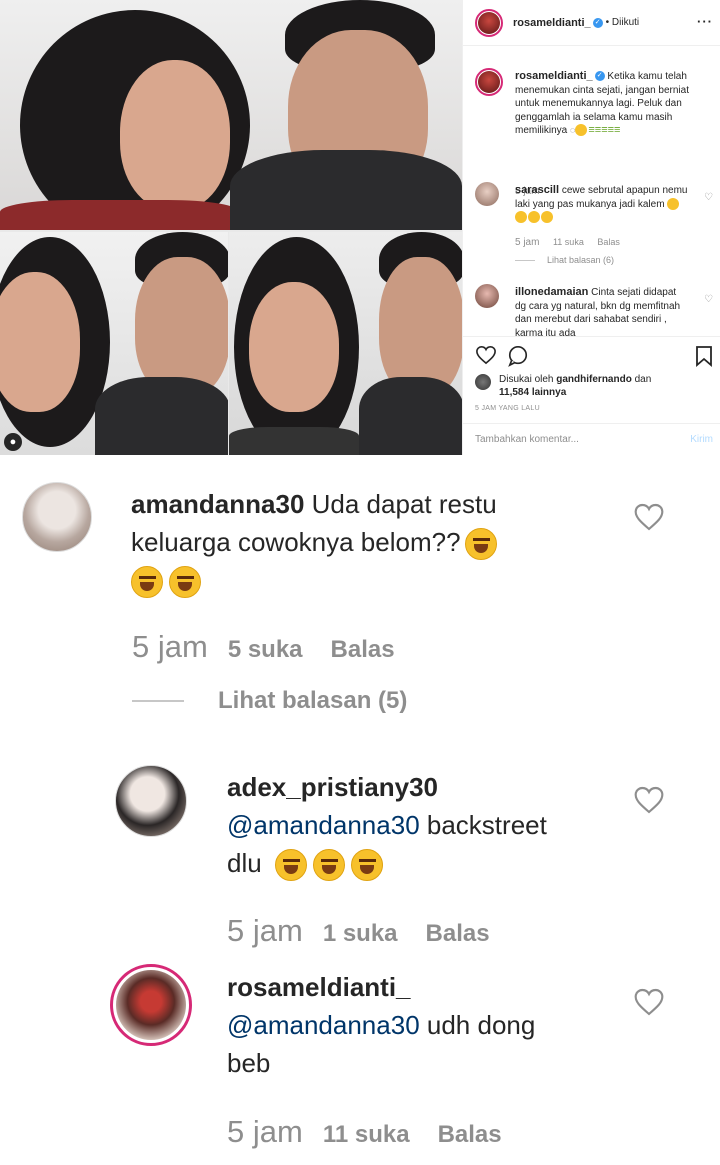  I want to click on caption-username: rosameldianti_, so click(554, 76).